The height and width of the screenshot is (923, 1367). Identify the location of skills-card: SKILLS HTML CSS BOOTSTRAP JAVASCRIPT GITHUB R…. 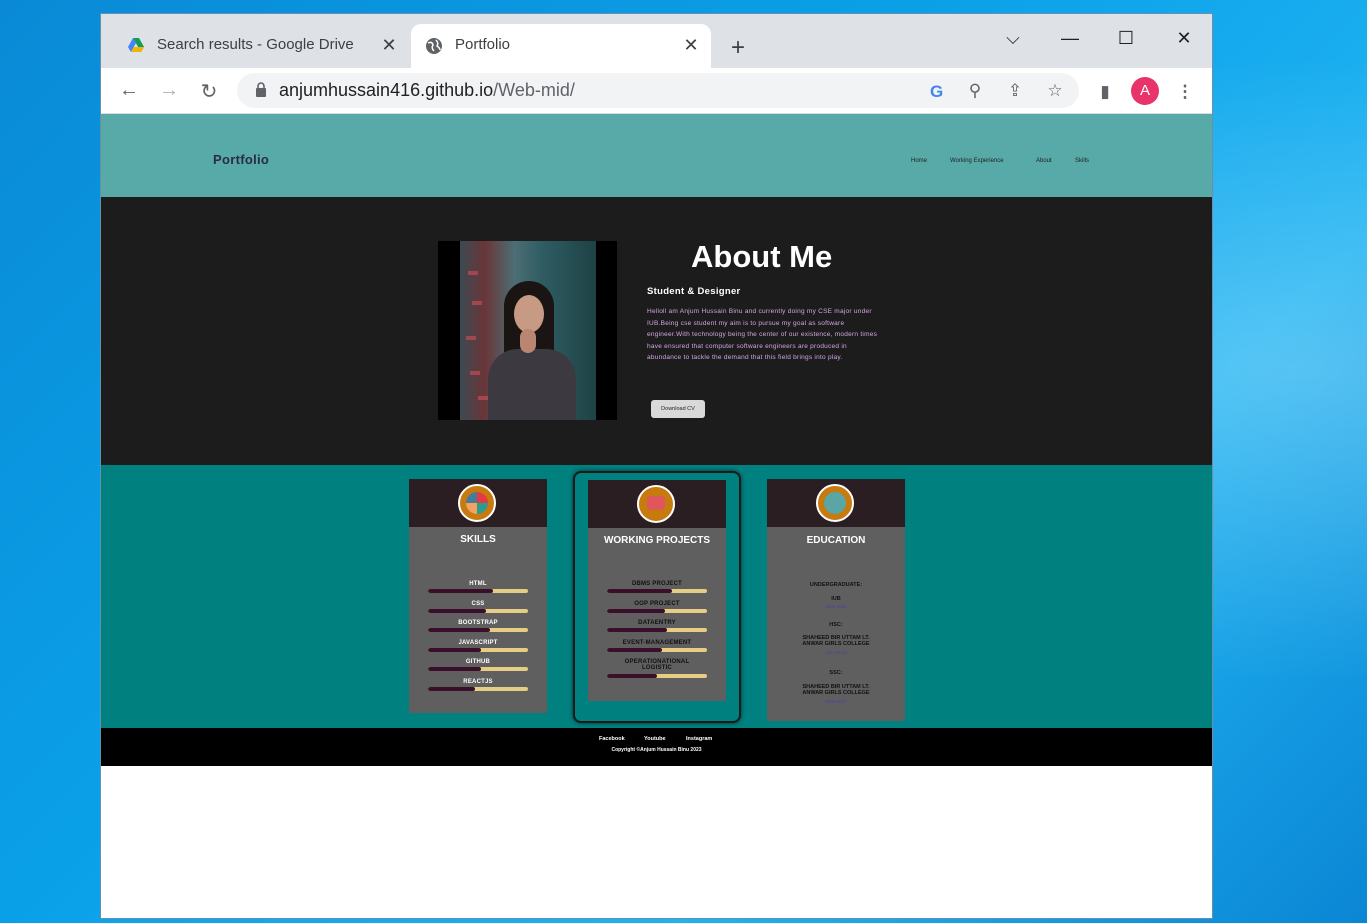
(478, 596).